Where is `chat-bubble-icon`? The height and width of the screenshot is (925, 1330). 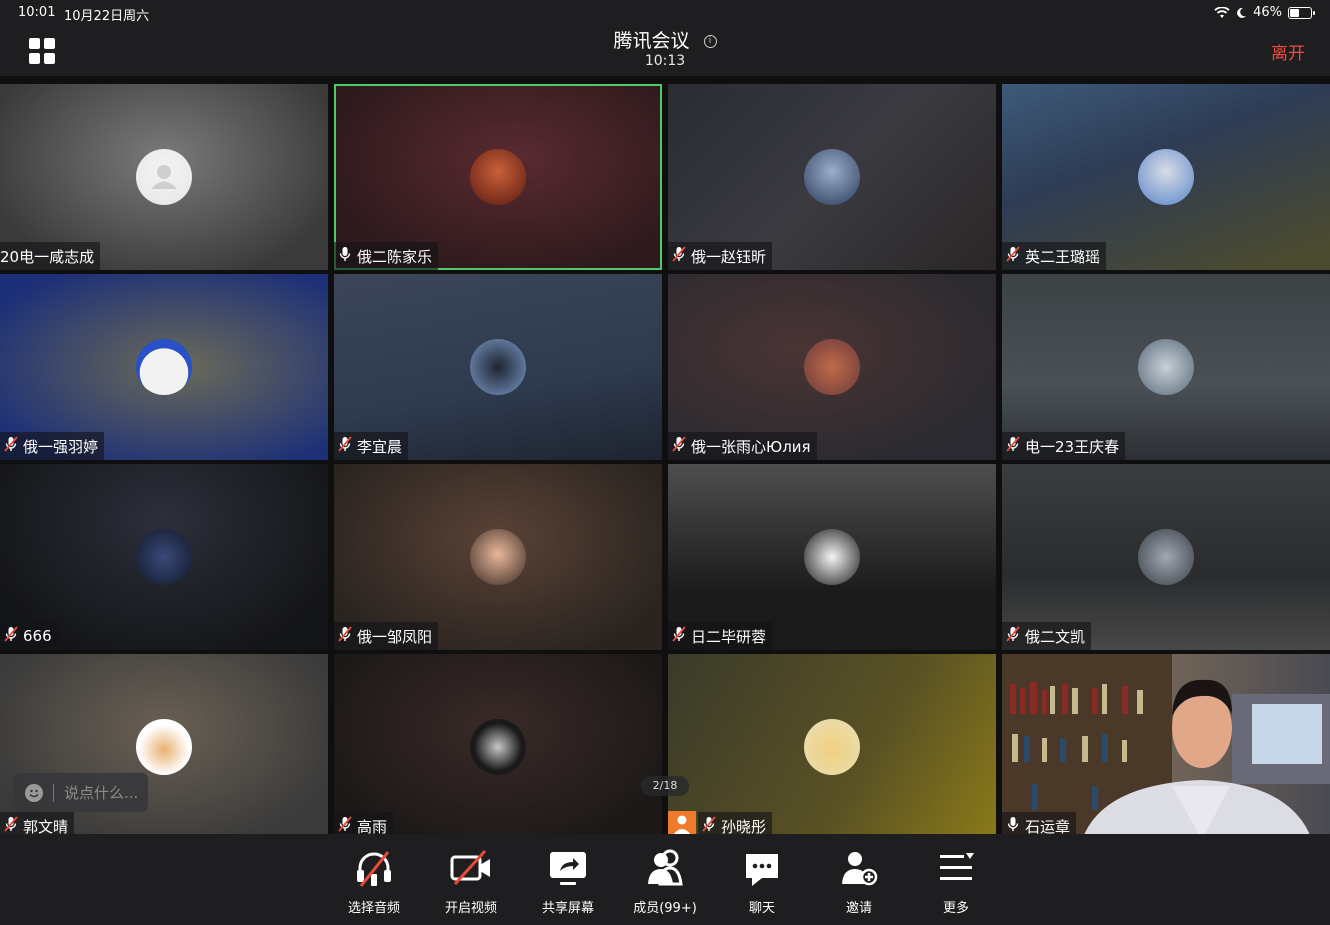 chat-bubble-icon is located at coordinates (762, 870).